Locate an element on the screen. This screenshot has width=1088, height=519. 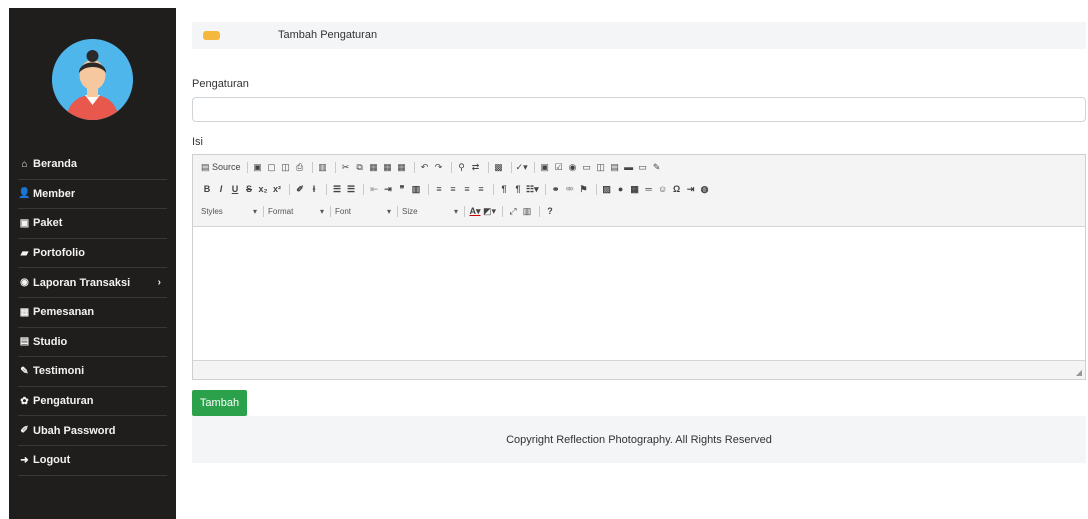
select-icon: ▤ is located at coordinates (615, 167).